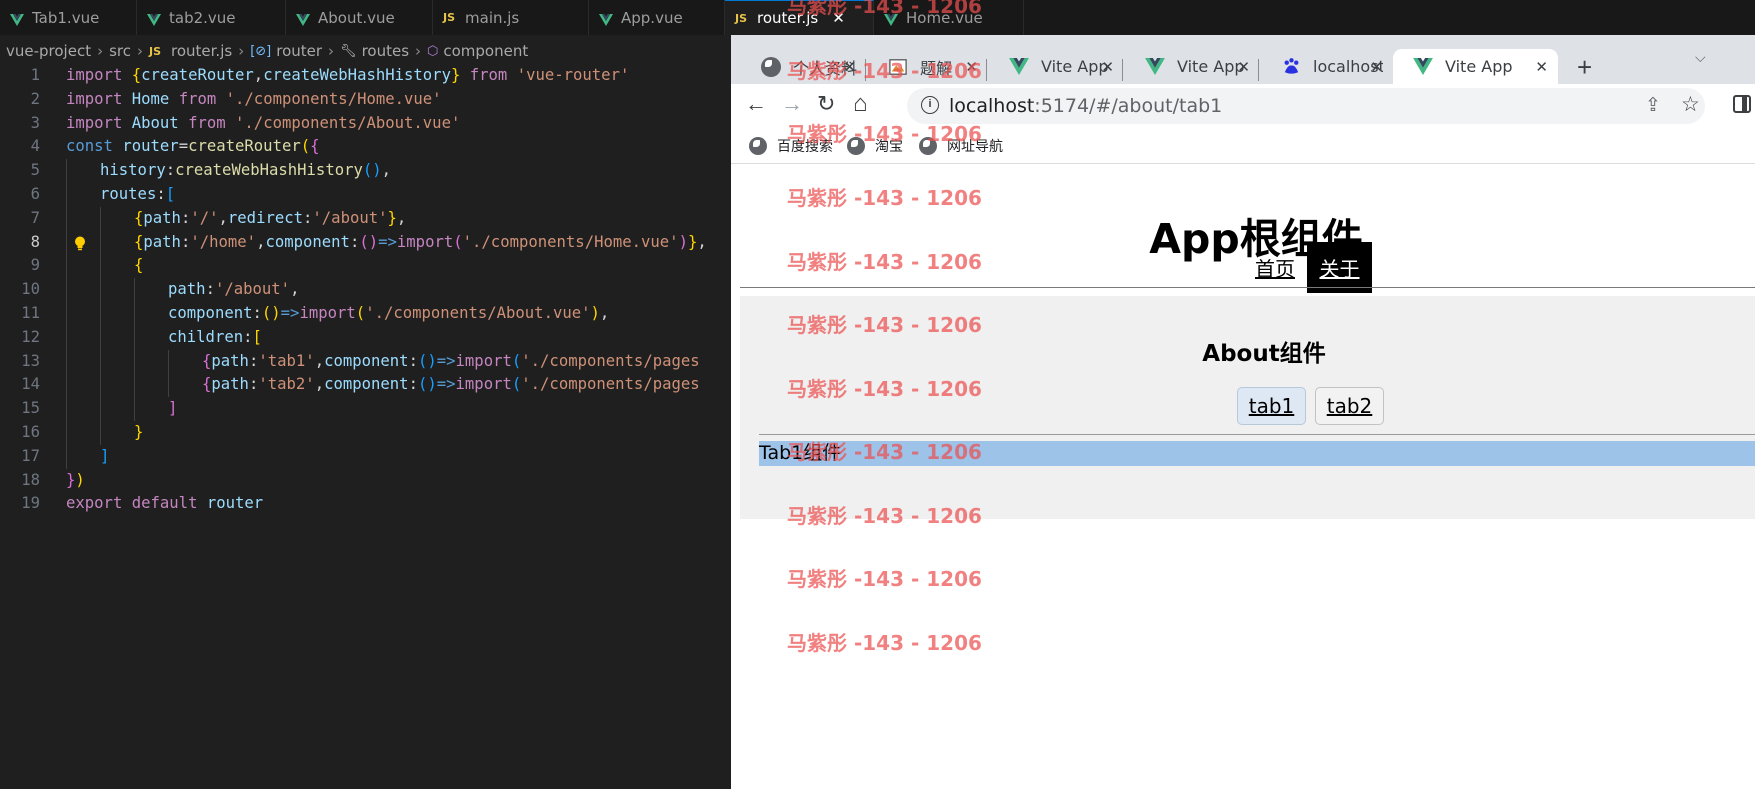 This screenshot has width=1755, height=789. Describe the element at coordinates (365, 147) in the screenshot. I see `code-line: 4 const router=createRouter({` at that location.